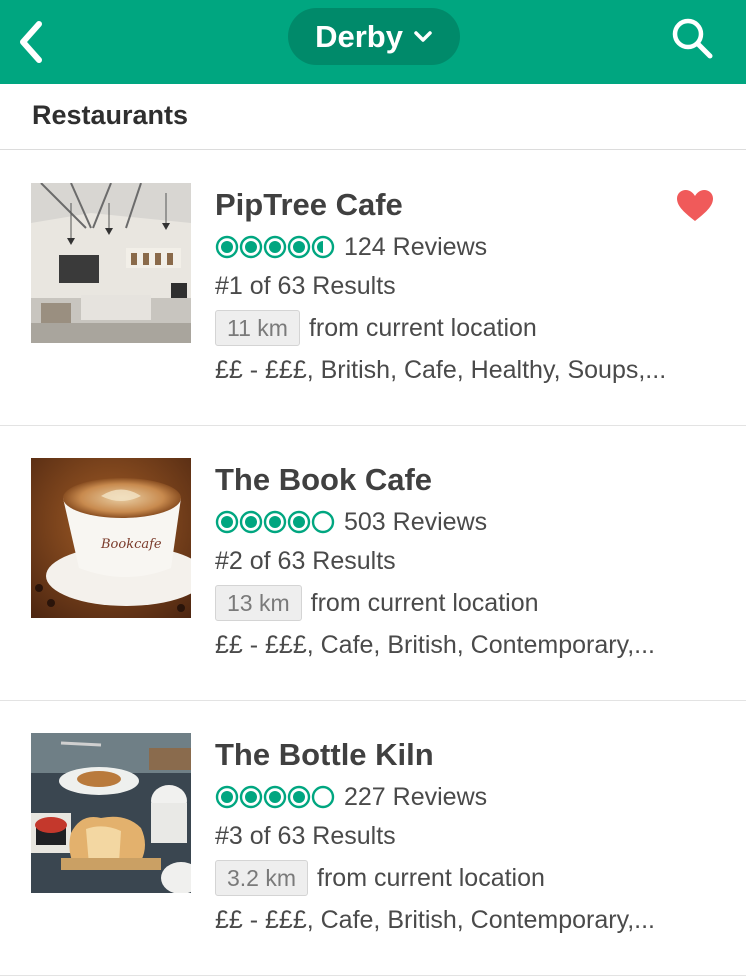 The image size is (746, 976). Describe the element at coordinates (305, 561) in the screenshot. I see `rank-text: #2 of 63 Results` at that location.